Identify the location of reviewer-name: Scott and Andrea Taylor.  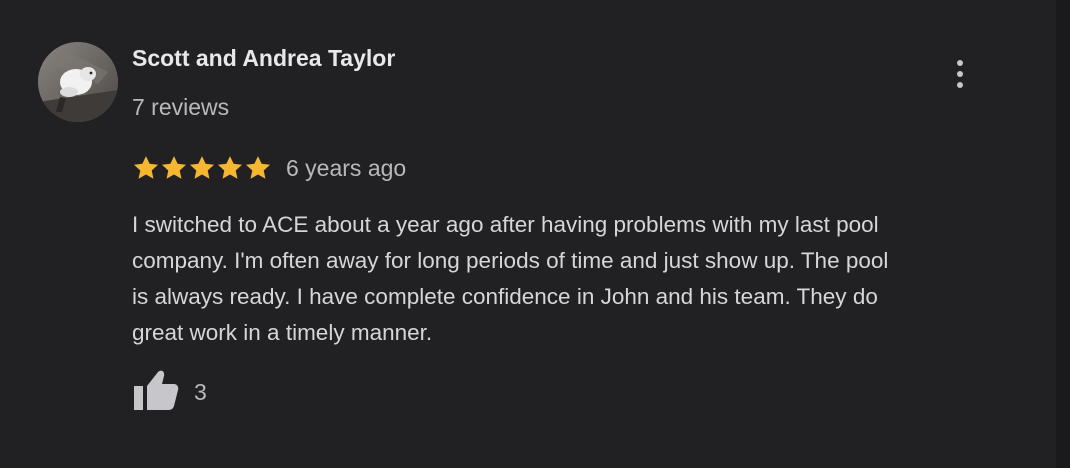
(263, 58).